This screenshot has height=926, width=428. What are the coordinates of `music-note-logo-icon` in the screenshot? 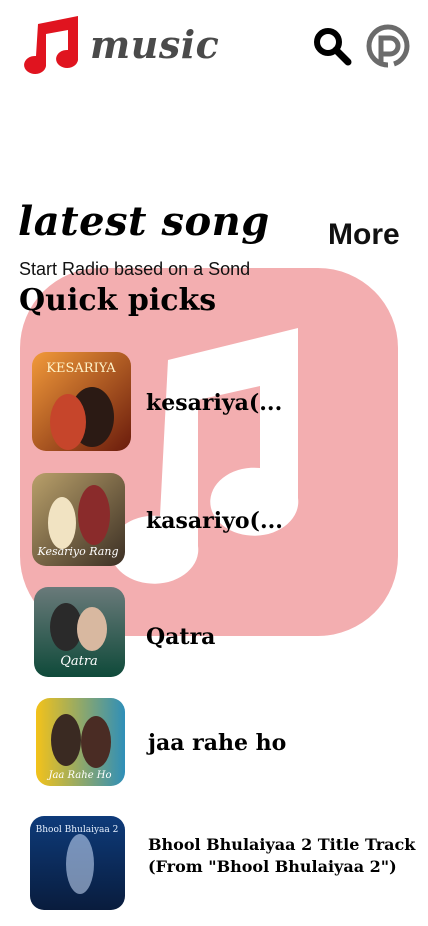 It's located at (51, 45).